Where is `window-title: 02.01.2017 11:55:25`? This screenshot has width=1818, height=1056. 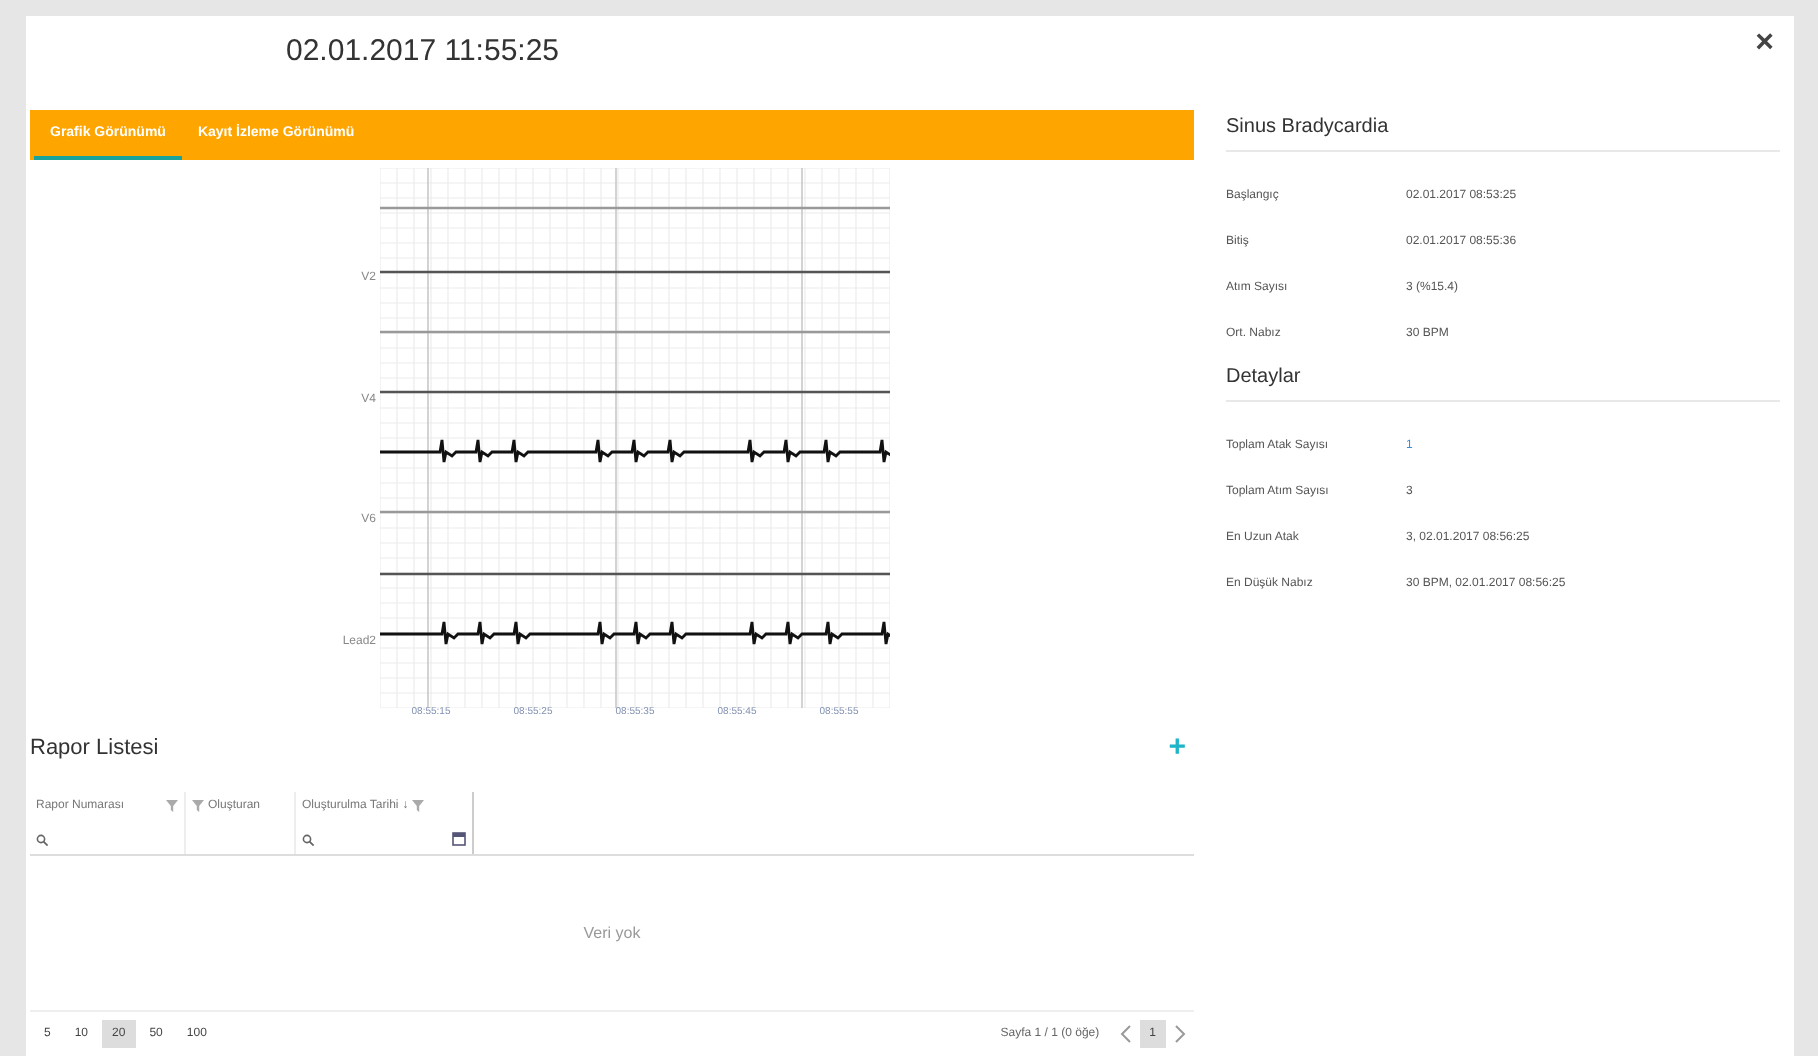 window-title: 02.01.2017 11:55:25 is located at coordinates (423, 51).